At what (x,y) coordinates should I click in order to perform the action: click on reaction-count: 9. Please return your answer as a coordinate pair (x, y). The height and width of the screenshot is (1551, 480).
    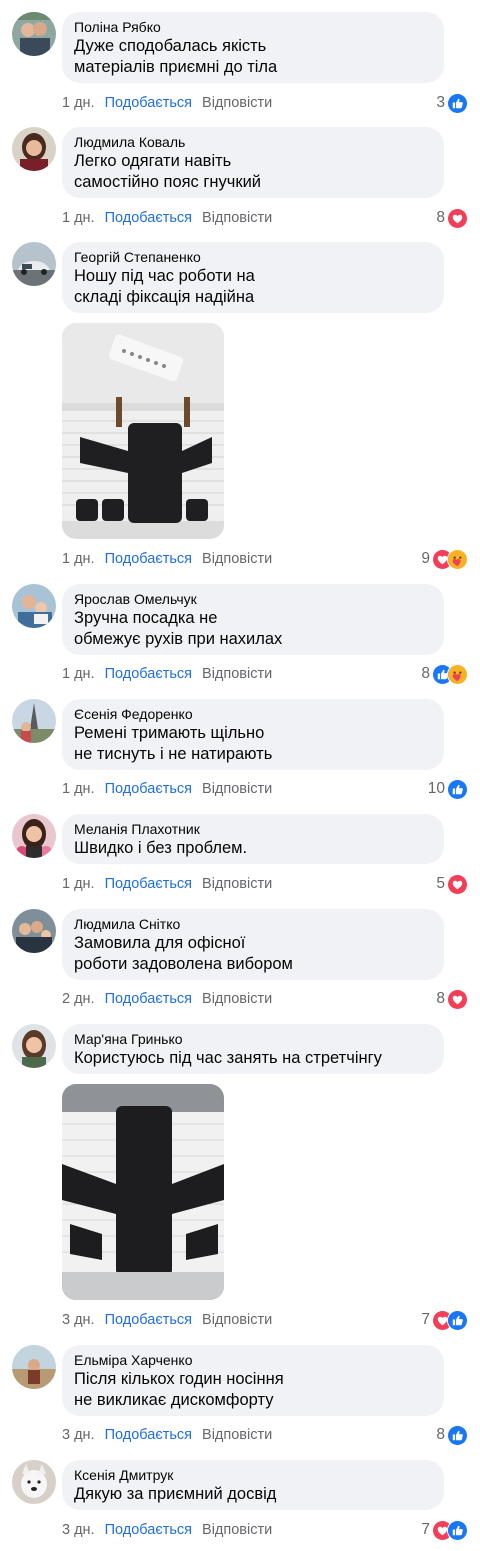
    Looking at the image, I should click on (425, 558).